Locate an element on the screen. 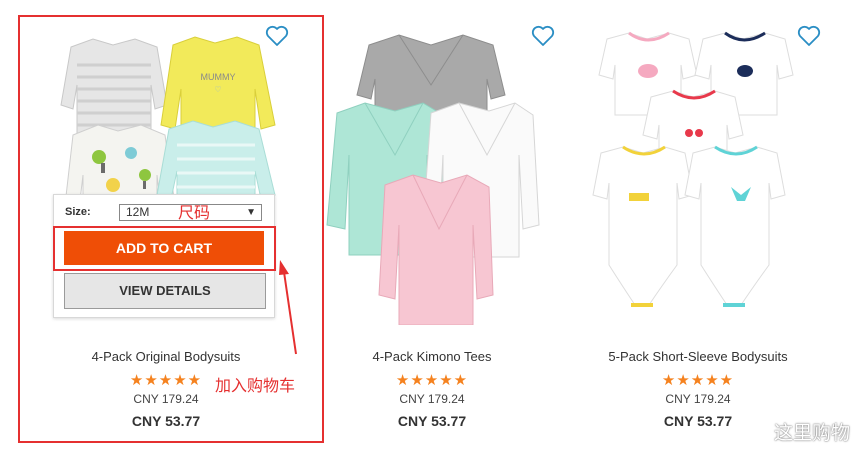 This screenshot has width=860, height=453. watermark-text: 这里购物 is located at coordinates (811, 433).